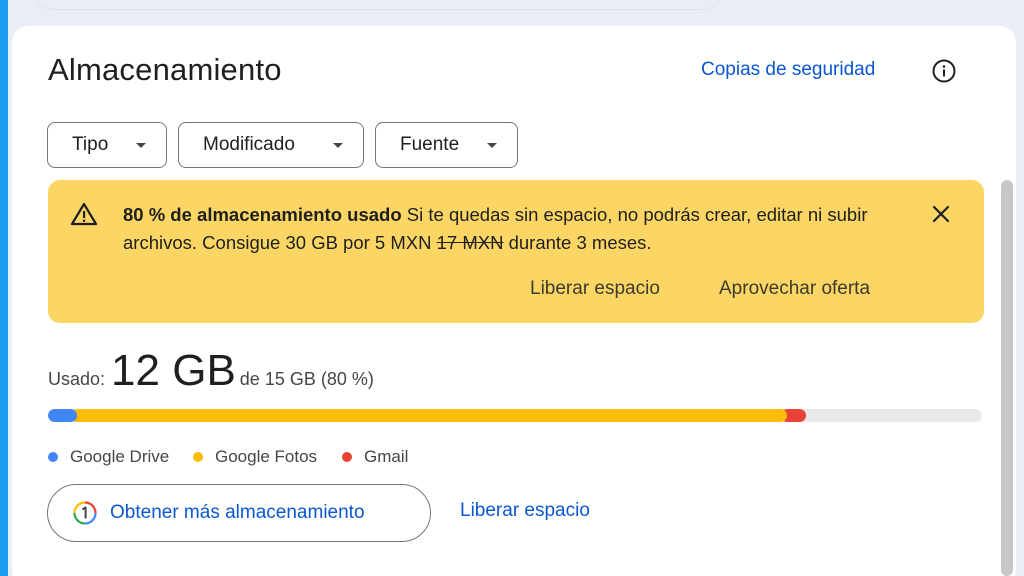 The width and height of the screenshot is (1024, 576). What do you see at coordinates (788, 70) in the screenshot?
I see `backups-link: Copias de seguridad` at bounding box center [788, 70].